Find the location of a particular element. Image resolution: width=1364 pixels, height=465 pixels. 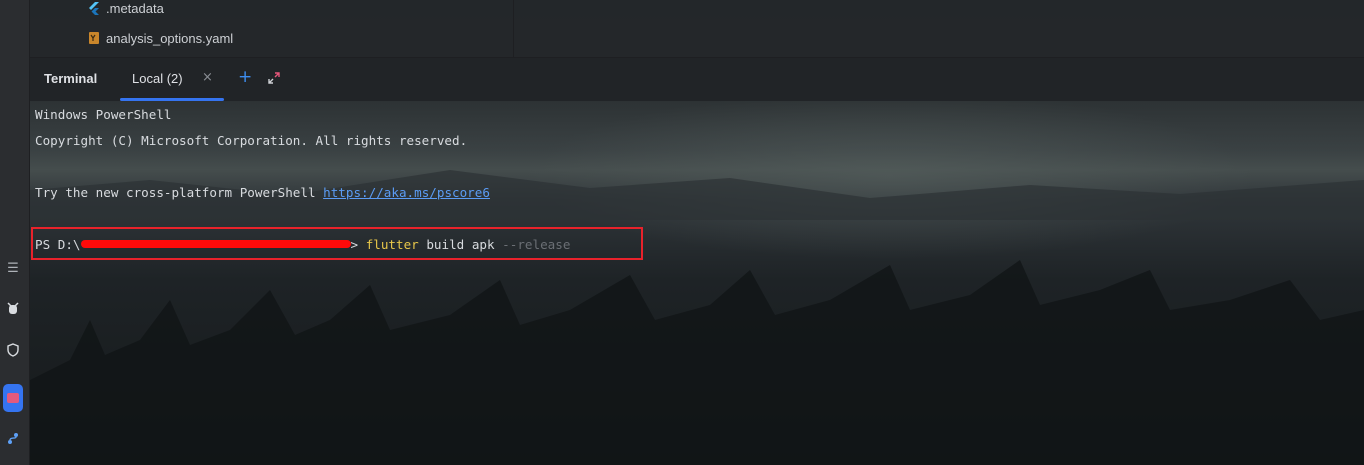

active-tab-indicator is located at coordinates (172, 99).